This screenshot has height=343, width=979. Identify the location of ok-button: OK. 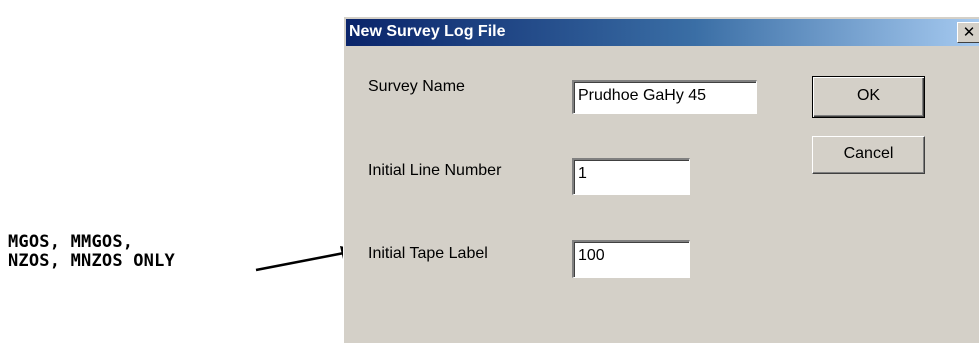
(868, 97).